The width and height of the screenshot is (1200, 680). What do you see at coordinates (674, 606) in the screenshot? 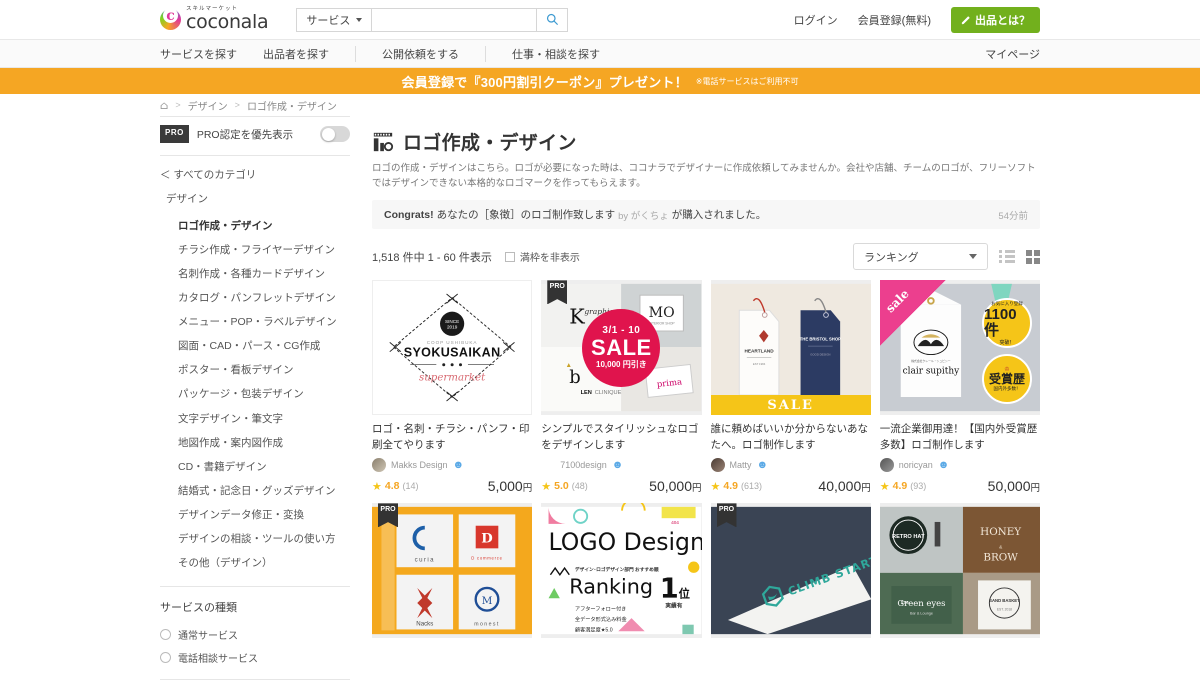
I see `svg-text: 実績有` at bounding box center [674, 606].